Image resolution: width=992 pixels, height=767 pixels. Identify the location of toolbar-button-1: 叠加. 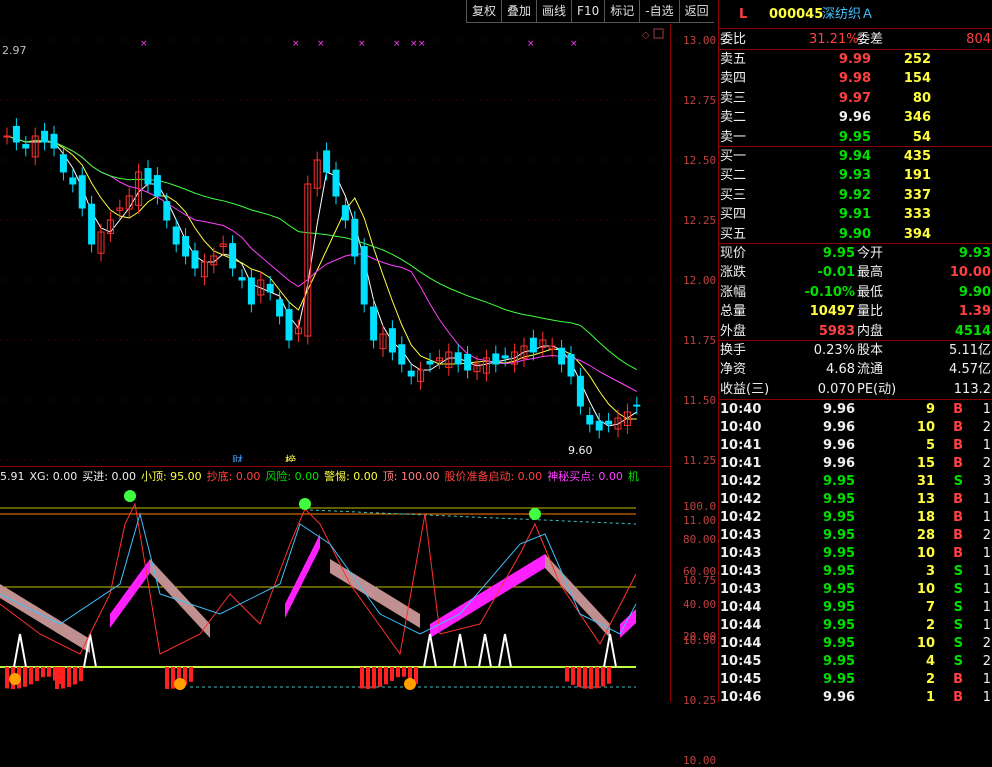
(519, 11).